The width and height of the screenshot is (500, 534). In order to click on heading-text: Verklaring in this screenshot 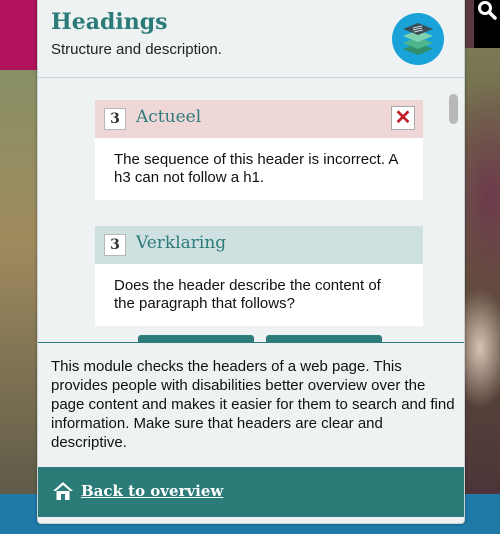, I will do `click(181, 243)`.